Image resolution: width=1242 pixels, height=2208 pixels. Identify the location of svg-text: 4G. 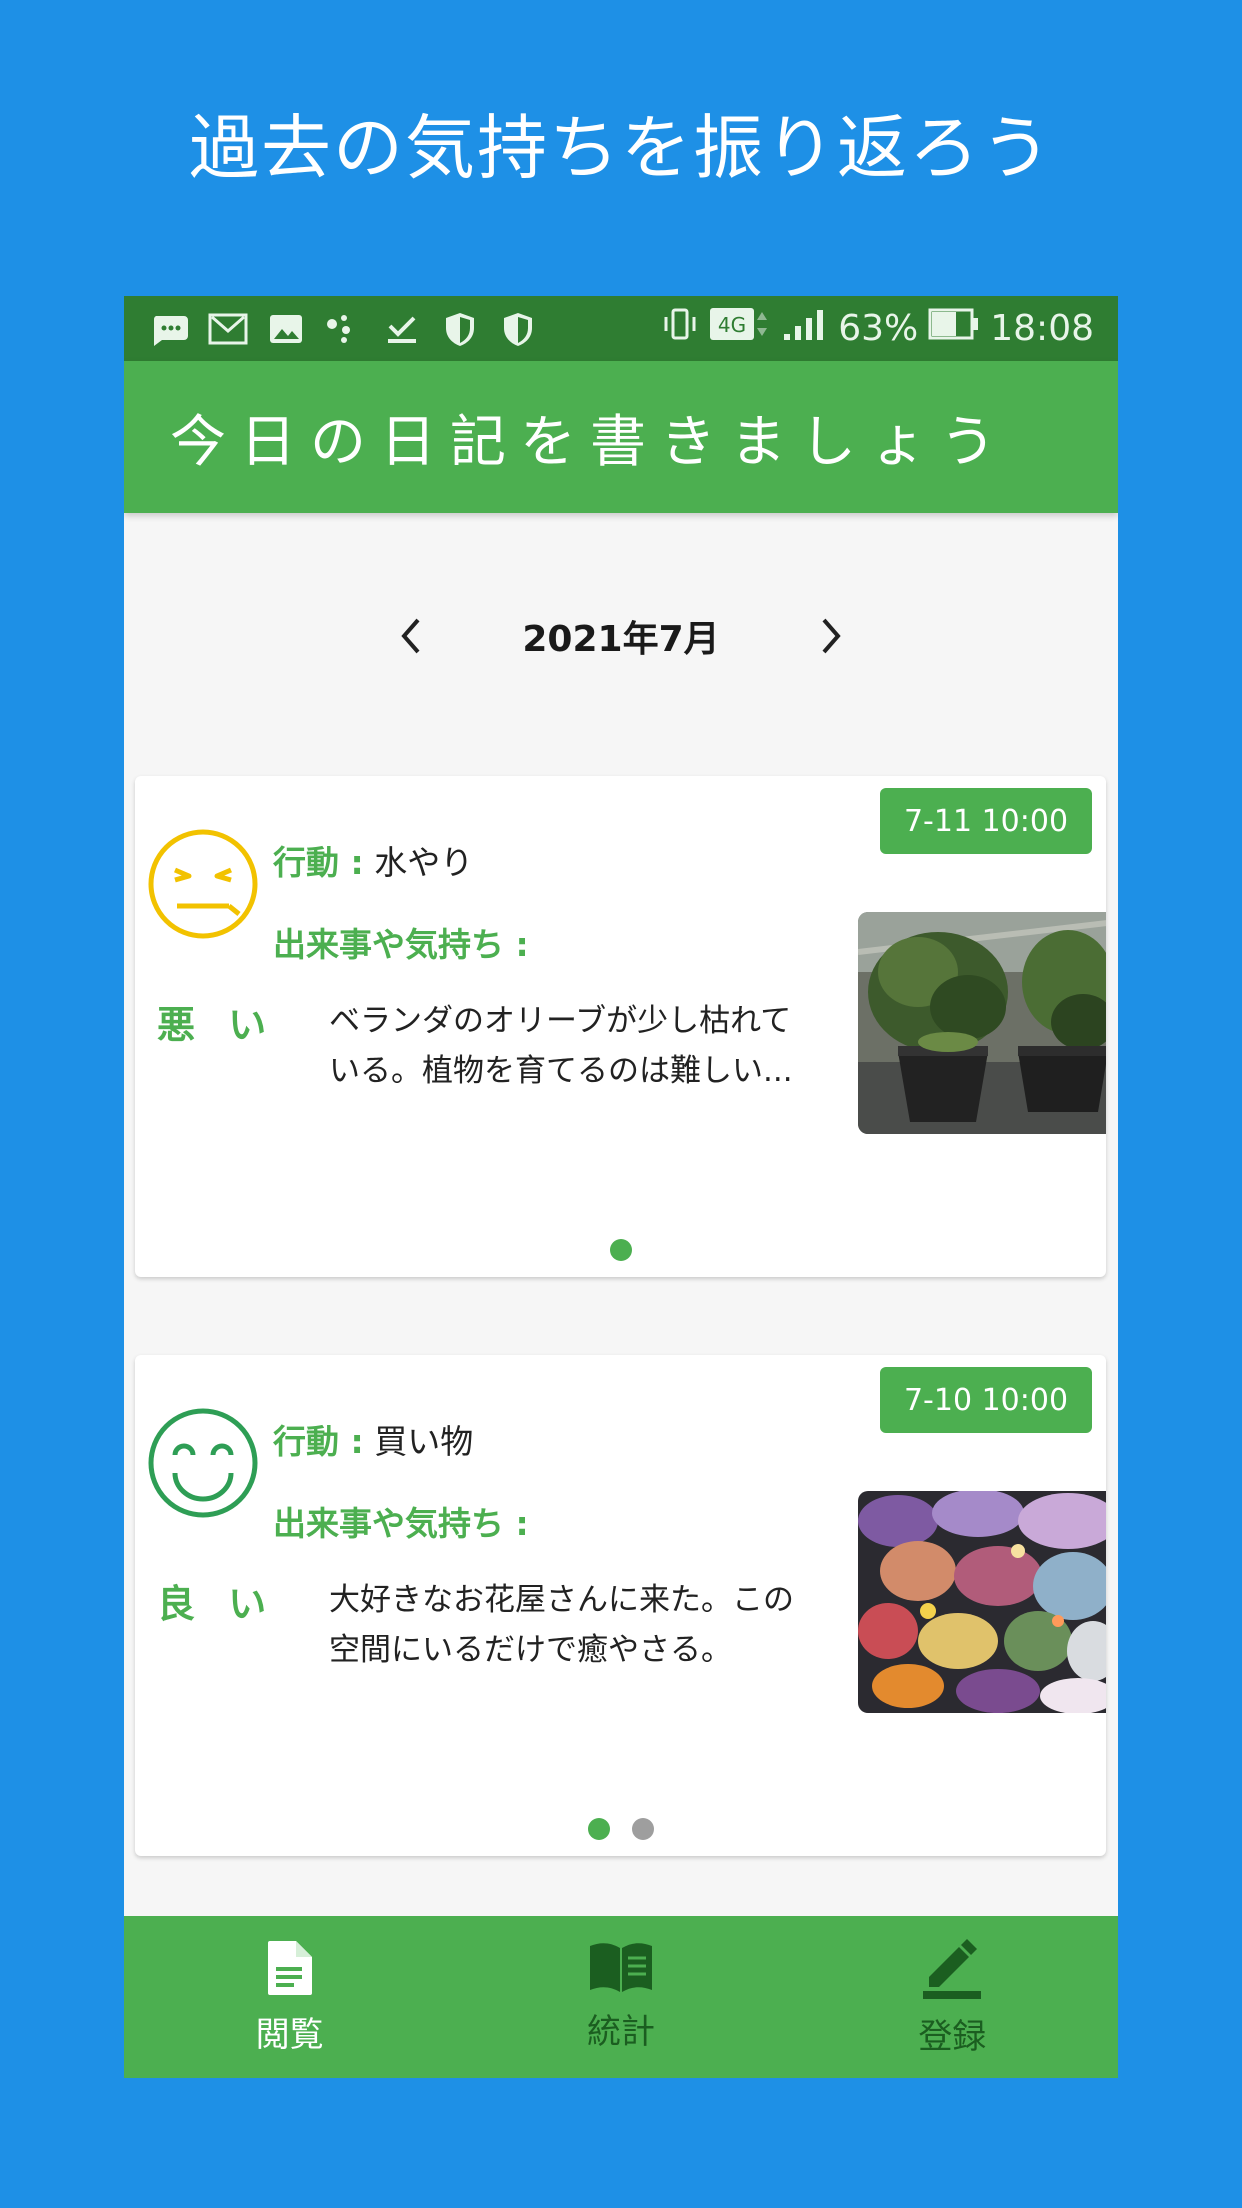
(732, 325).